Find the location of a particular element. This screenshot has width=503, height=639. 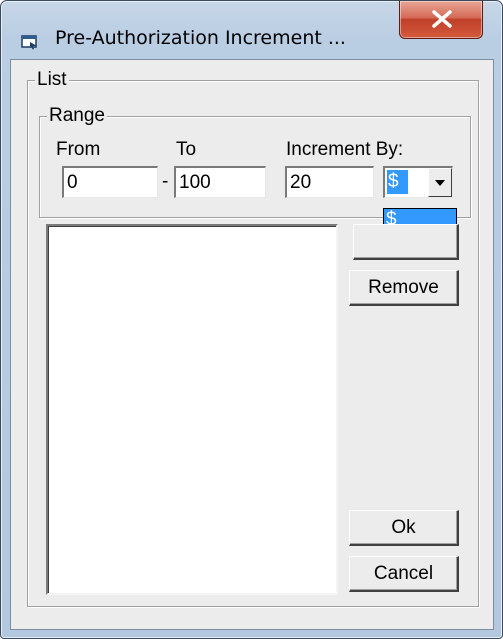

to-label: To is located at coordinates (186, 149).